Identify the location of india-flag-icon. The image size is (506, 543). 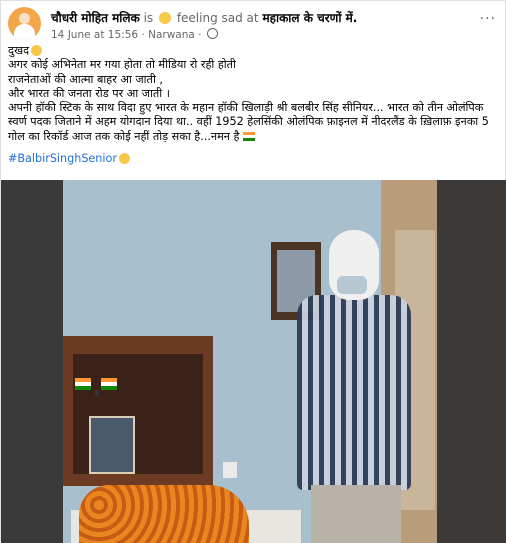
(248, 136).